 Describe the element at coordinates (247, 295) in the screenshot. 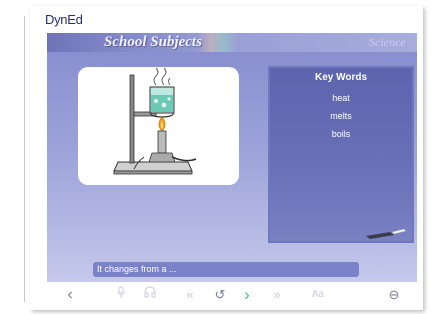

I see `forward-icon: ›` at that location.